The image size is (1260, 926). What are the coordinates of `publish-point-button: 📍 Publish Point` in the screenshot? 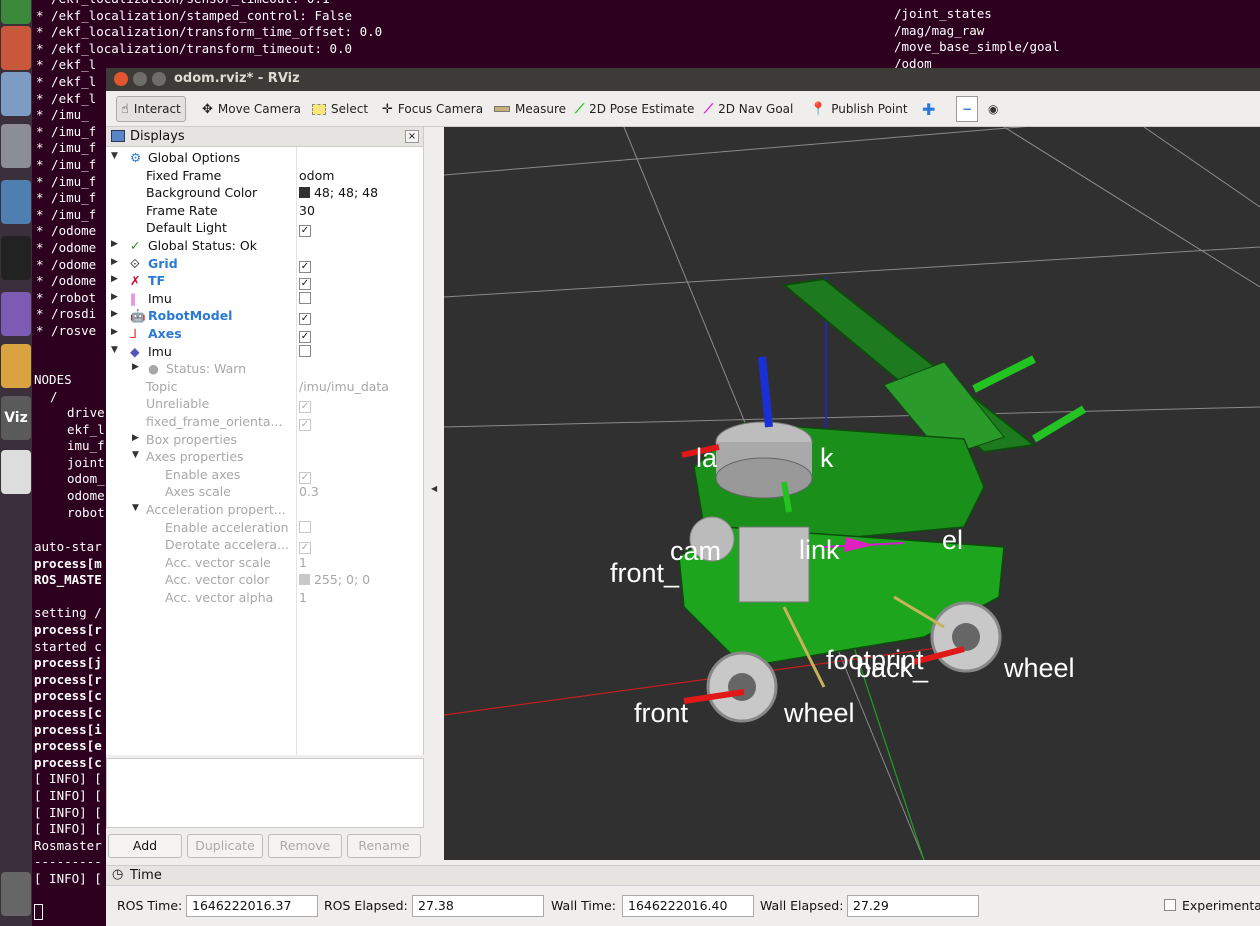 It's located at (859, 109).